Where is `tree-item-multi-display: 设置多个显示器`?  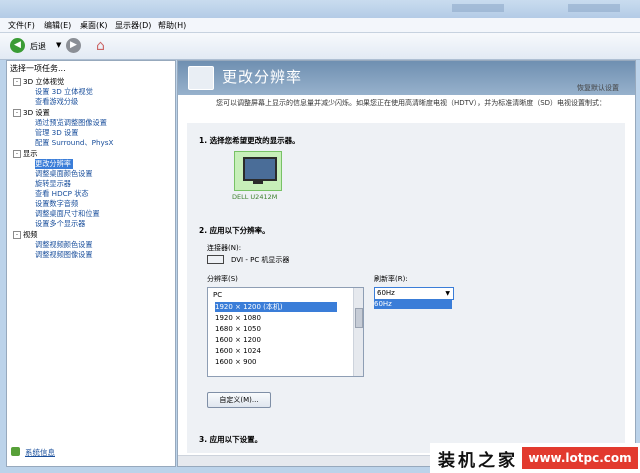 tree-item-multi-display: 设置多个显示器 is located at coordinates (60, 224).